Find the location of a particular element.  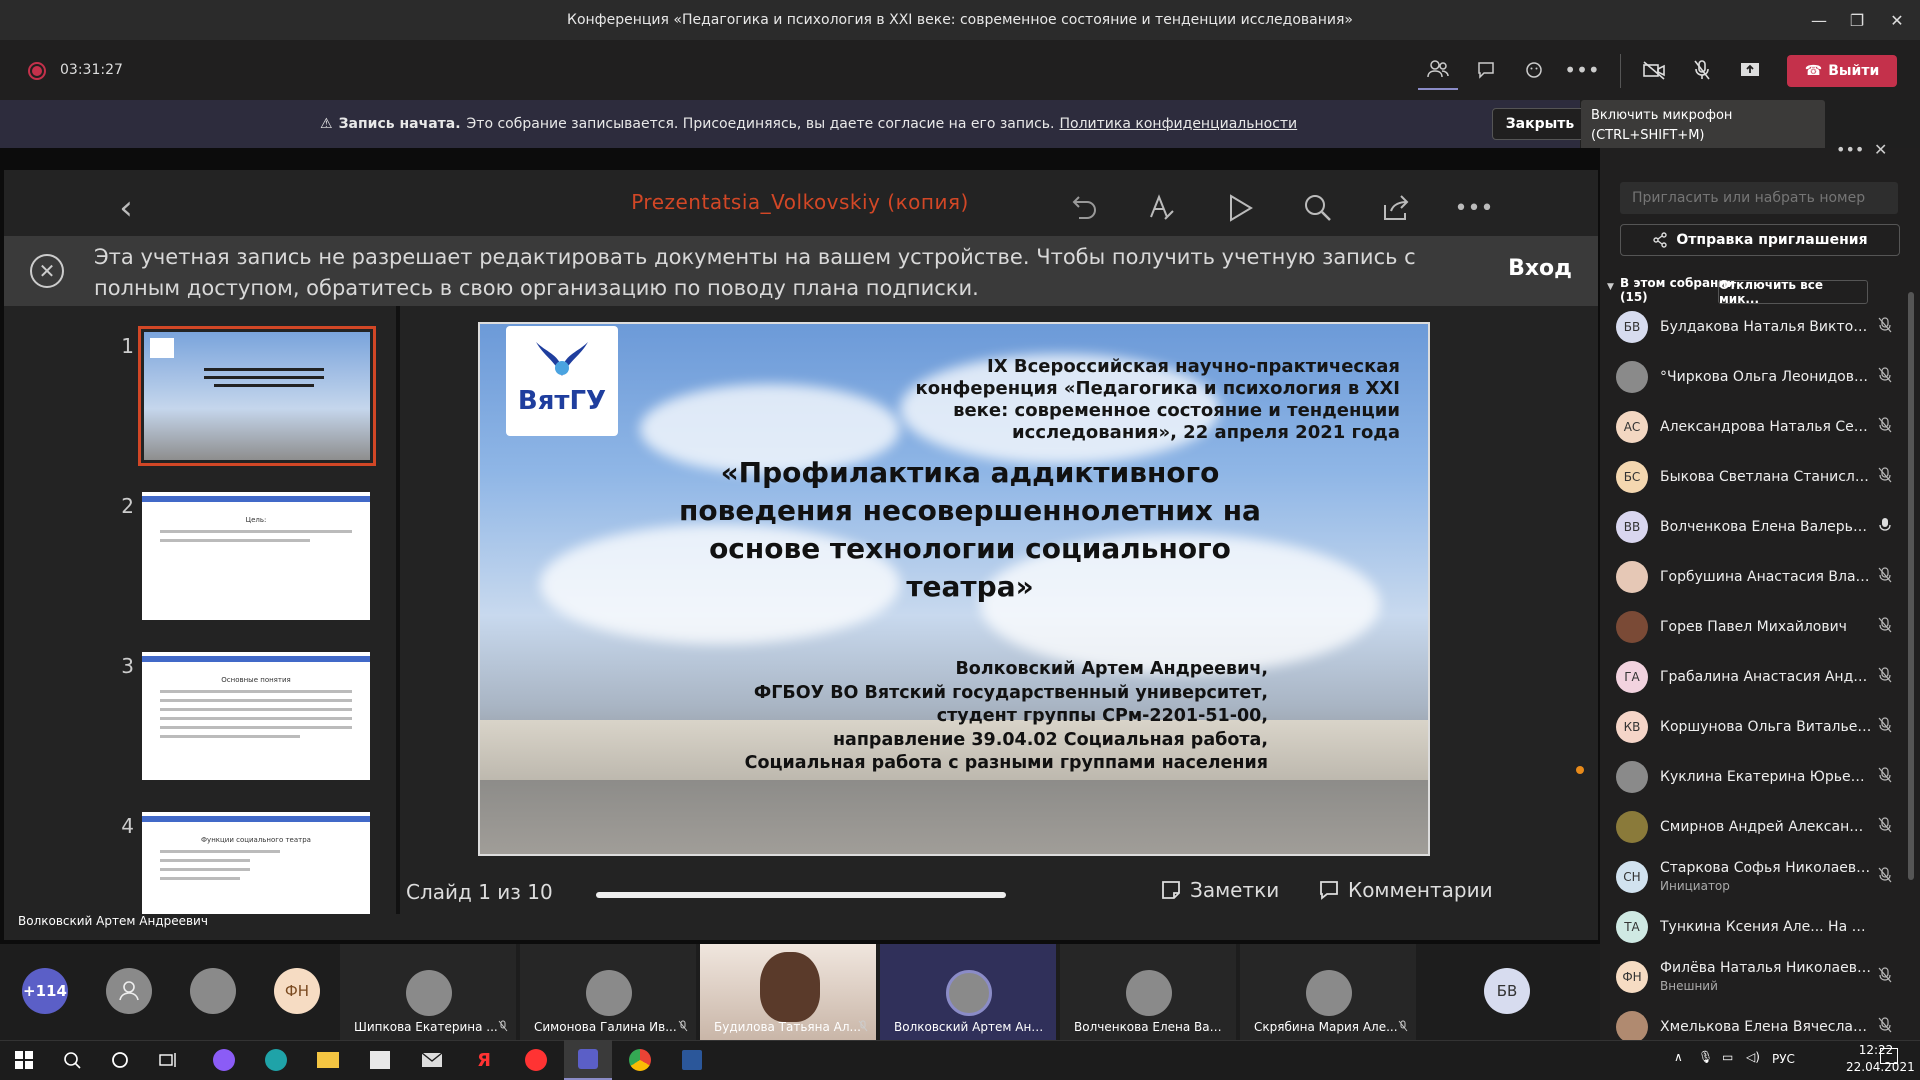

tray-chevron-icon: ∧ is located at coordinates (1678, 1057).